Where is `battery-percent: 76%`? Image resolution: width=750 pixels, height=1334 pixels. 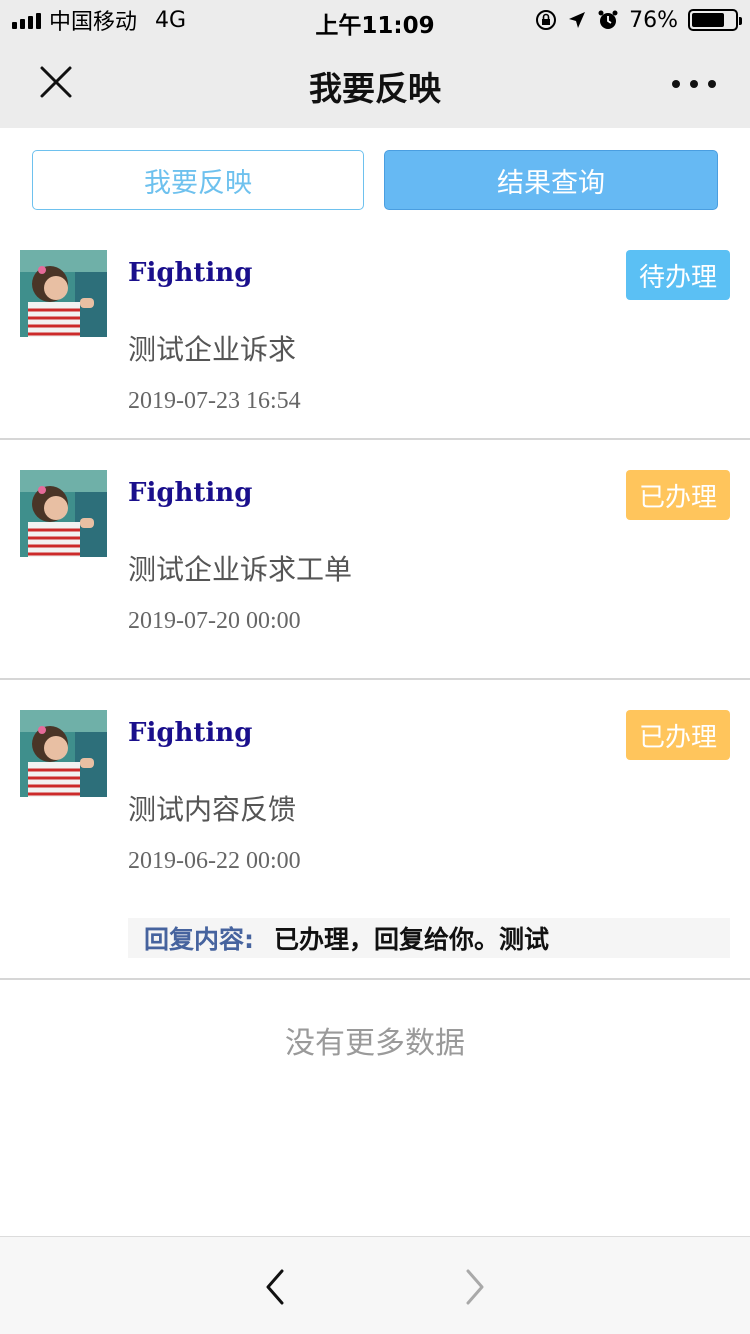 battery-percent: 76% is located at coordinates (653, 20).